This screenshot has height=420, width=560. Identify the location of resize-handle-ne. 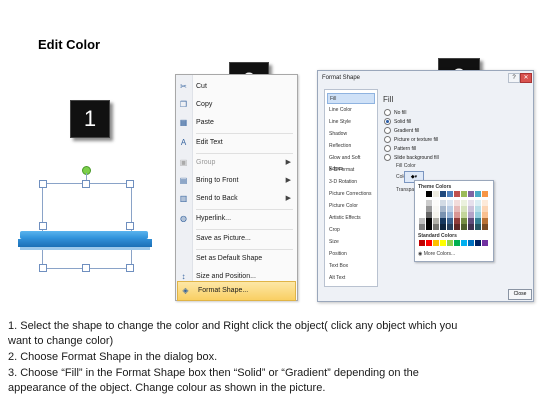
(130, 184).